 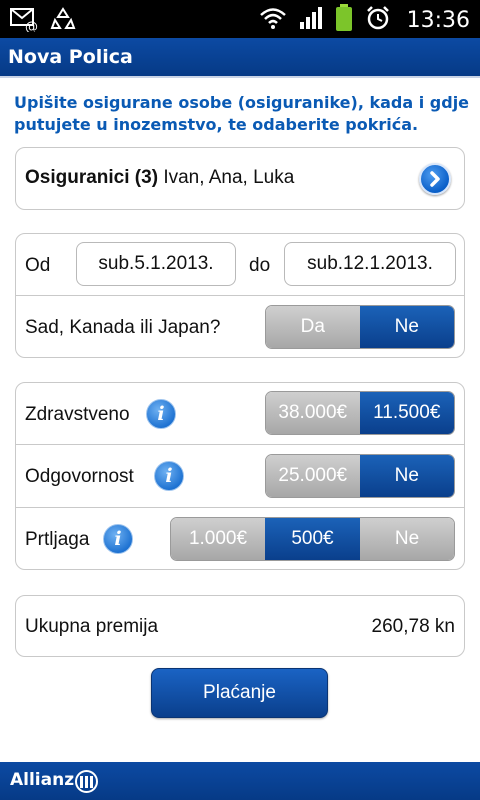 I want to click on health-option-low: 11.500€, so click(x=406, y=413).